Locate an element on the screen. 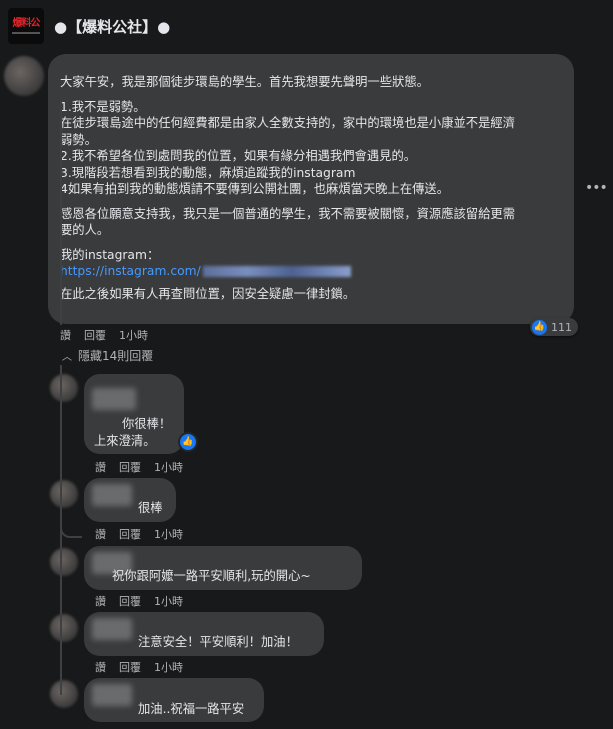  reply-bubble: 祝你跟阿嬤一路平安順利,玩的開心~ is located at coordinates (223, 568).